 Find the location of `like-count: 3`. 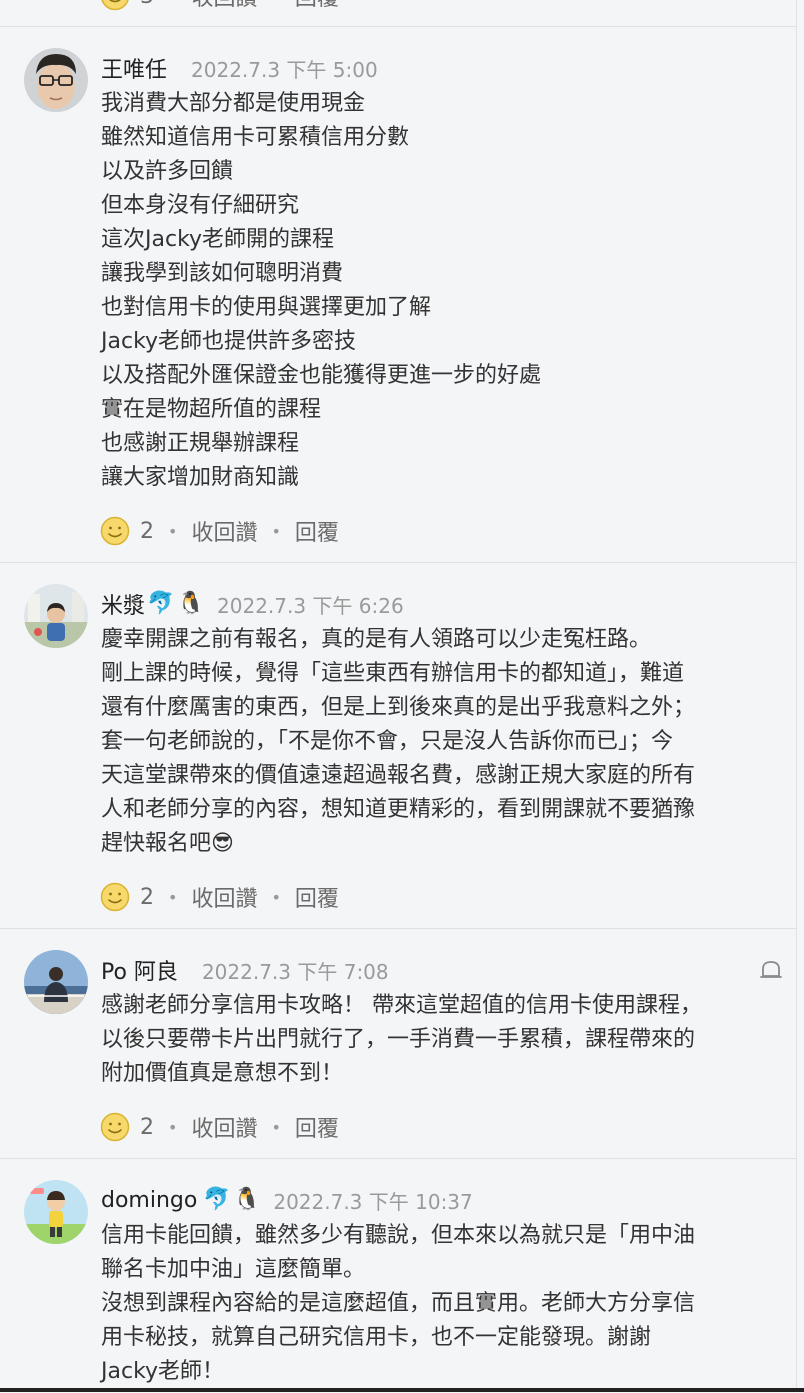

like-count: 3 is located at coordinates (147, 4).